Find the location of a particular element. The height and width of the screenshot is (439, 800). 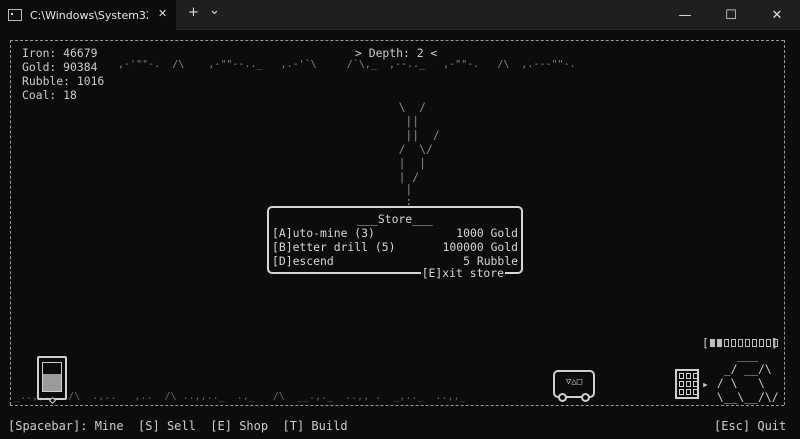

mine-cart-icon: ▽△□ is located at coordinates (574, 386).